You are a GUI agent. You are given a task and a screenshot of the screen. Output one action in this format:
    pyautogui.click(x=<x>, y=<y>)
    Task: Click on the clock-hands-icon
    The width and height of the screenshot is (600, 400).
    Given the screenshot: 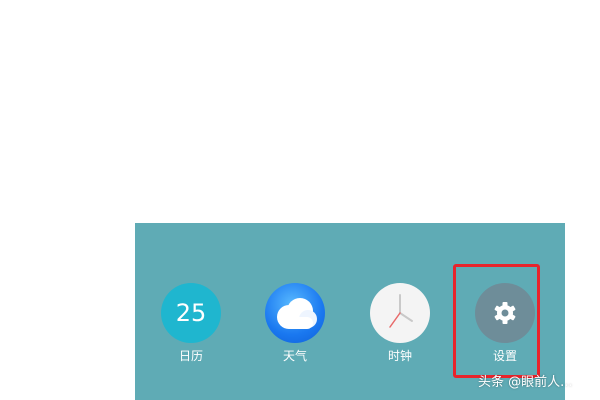 What is the action you would take?
    pyautogui.click(x=401, y=311)
    